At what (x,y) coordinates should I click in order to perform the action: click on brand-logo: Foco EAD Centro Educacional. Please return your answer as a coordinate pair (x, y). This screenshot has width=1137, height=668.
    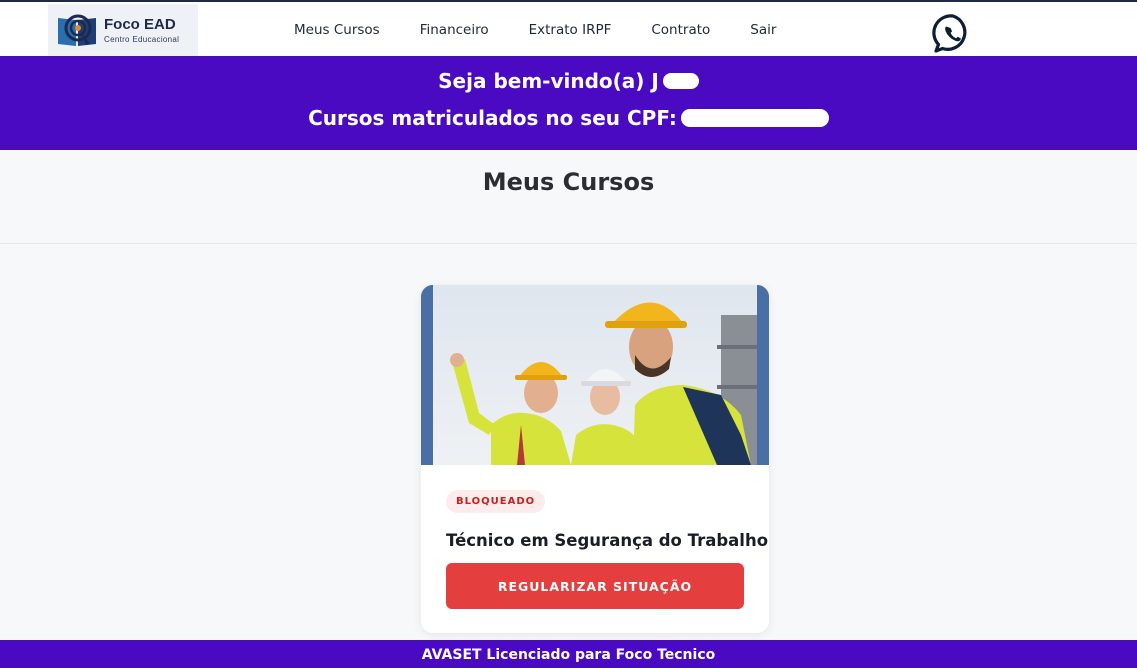
    Looking at the image, I should click on (123, 30).